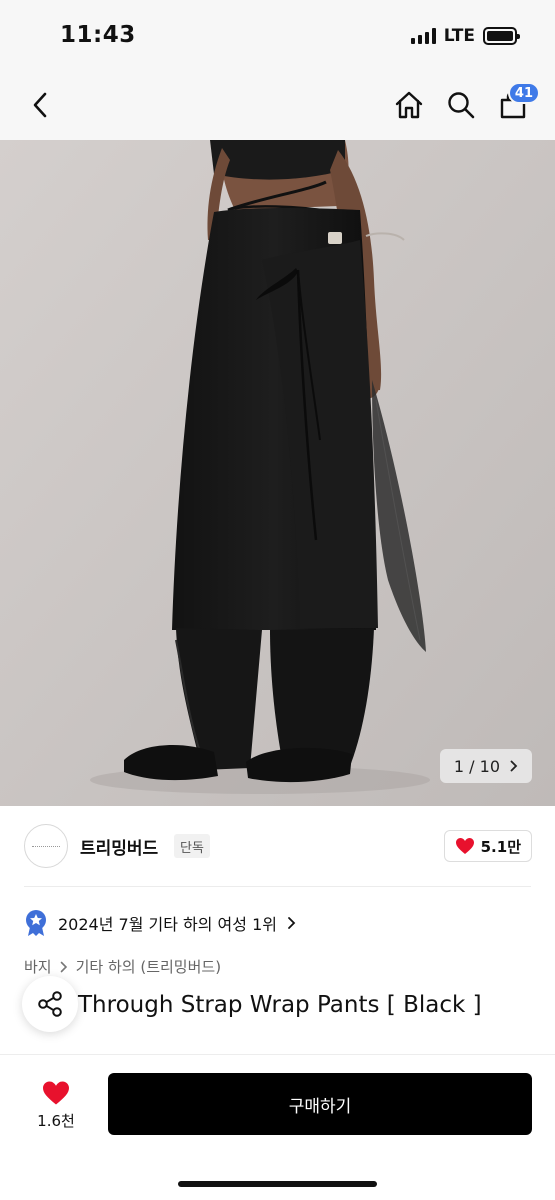 The image size is (555, 1200). Describe the element at coordinates (501, 36) in the screenshot. I see `battery-icon` at that location.